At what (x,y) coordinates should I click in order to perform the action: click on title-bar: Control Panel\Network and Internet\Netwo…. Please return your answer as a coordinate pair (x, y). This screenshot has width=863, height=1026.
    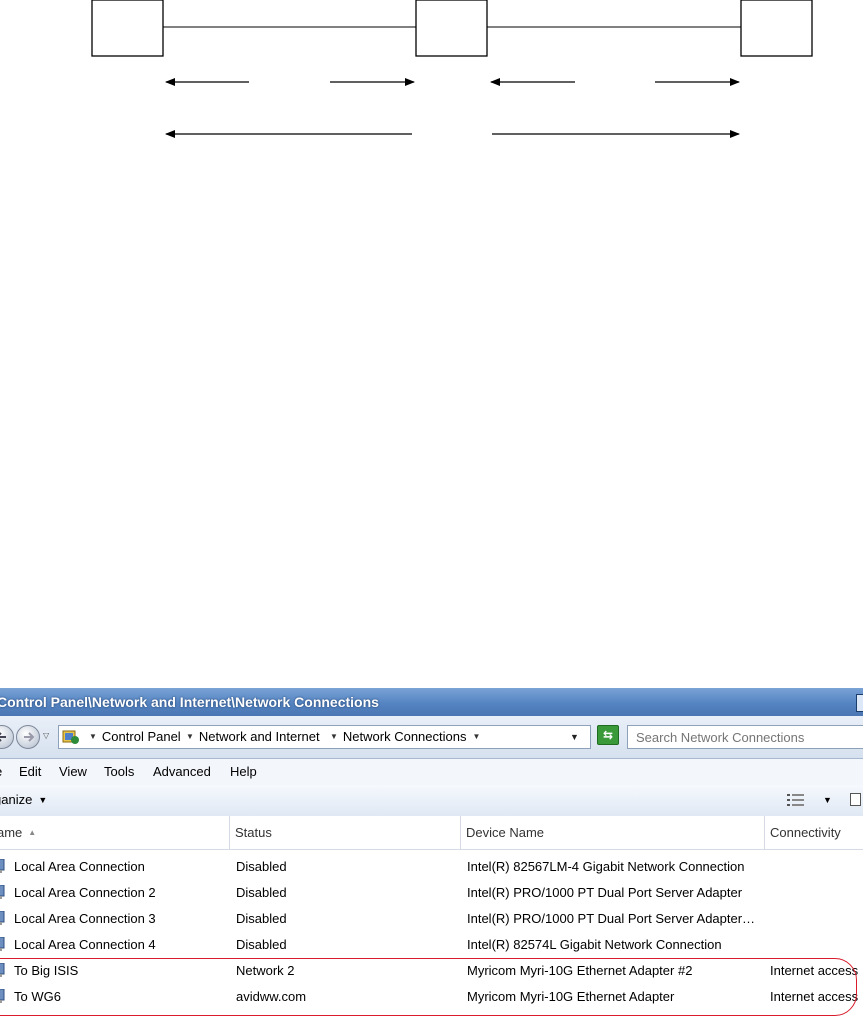
    Looking at the image, I should click on (431, 702).